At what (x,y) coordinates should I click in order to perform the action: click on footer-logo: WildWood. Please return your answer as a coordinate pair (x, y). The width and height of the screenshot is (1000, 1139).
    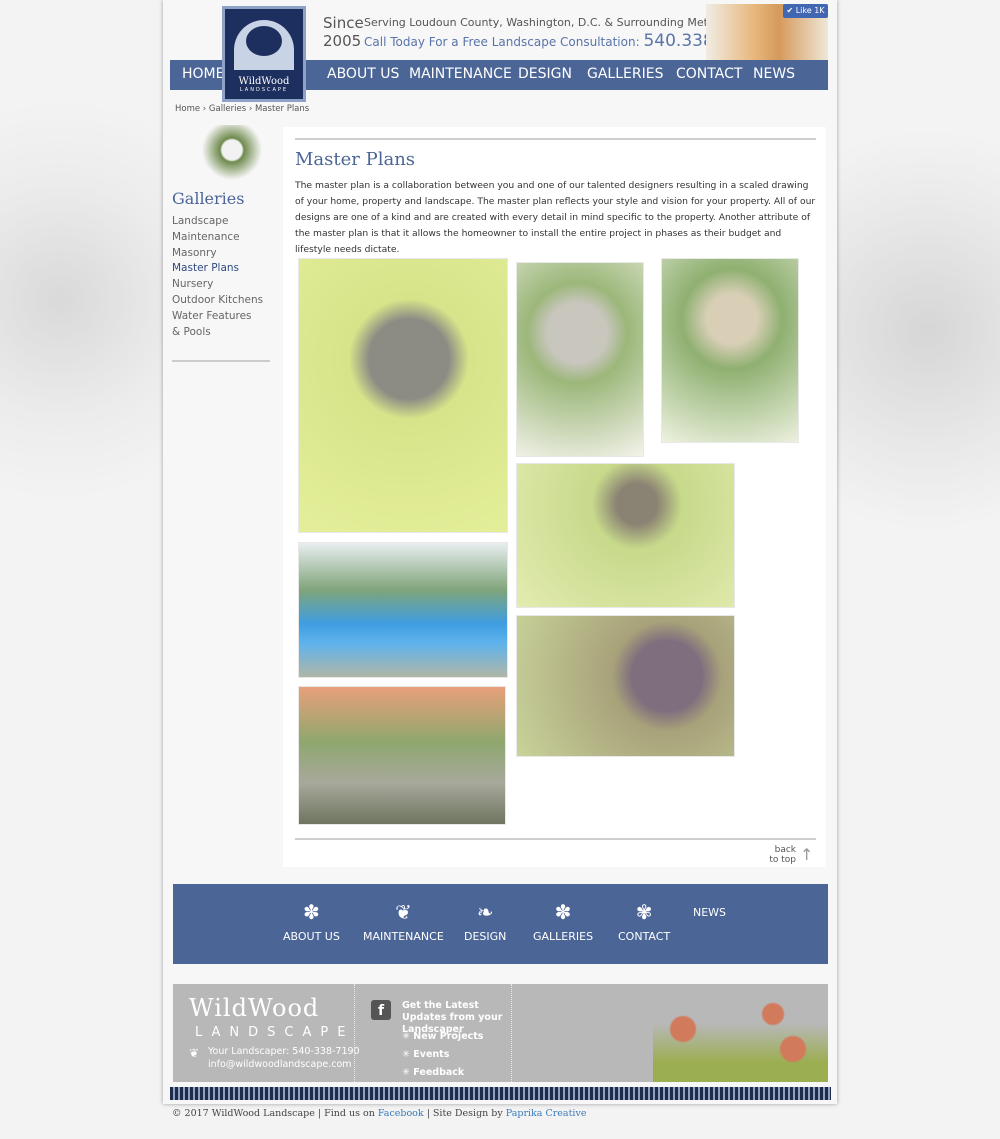
    Looking at the image, I should click on (254, 1008).